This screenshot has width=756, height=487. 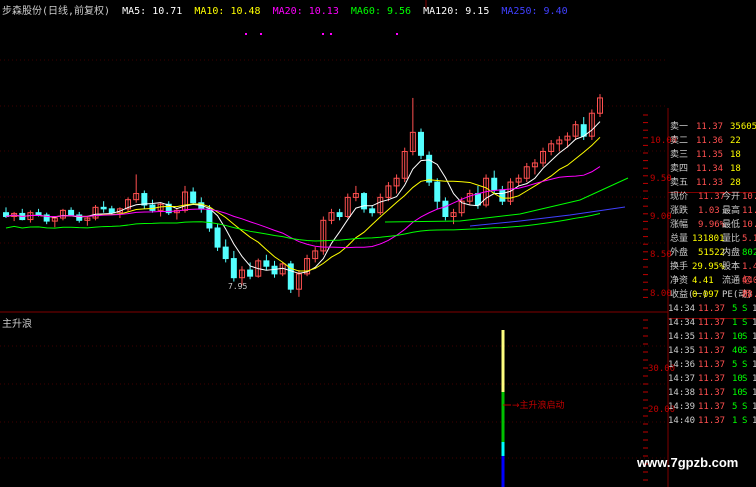 I want to click on stat-value: 4.41, so click(x=703, y=281).